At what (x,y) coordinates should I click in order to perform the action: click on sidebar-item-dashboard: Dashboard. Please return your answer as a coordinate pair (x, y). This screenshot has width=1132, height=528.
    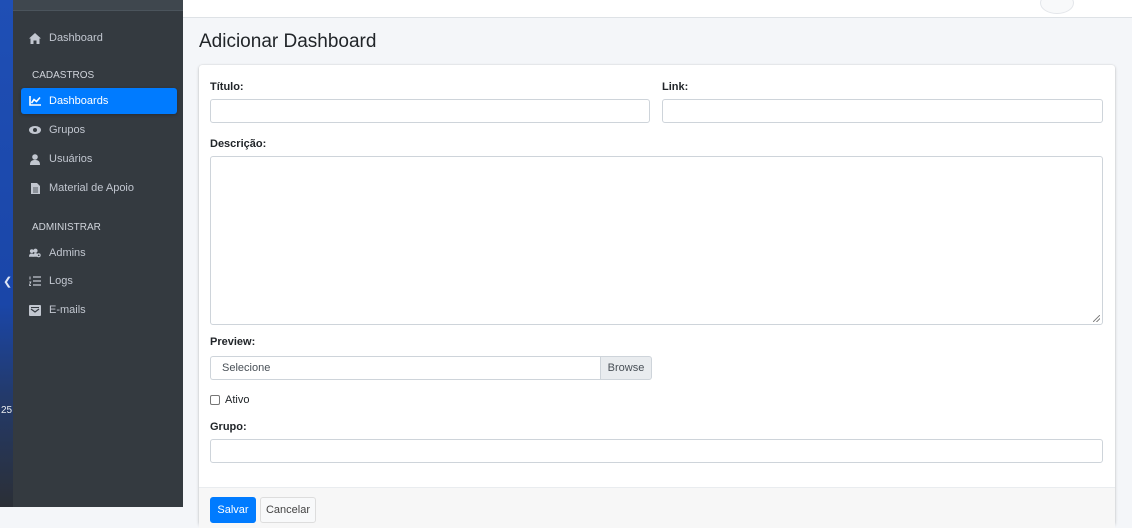
    Looking at the image, I should click on (99, 38).